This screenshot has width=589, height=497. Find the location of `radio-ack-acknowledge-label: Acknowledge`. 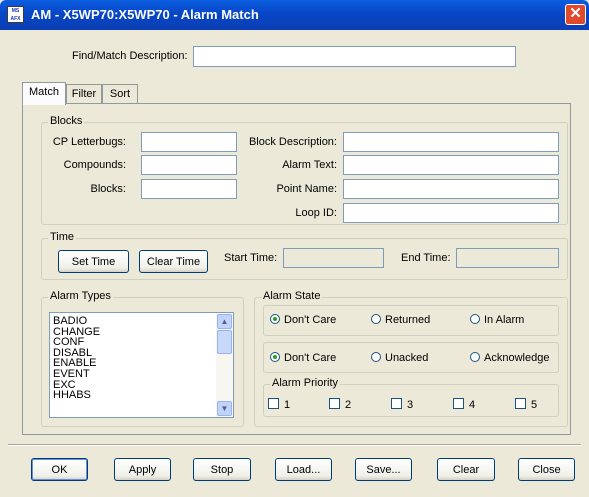

radio-ack-acknowledge-label: Acknowledge is located at coordinates (517, 358).